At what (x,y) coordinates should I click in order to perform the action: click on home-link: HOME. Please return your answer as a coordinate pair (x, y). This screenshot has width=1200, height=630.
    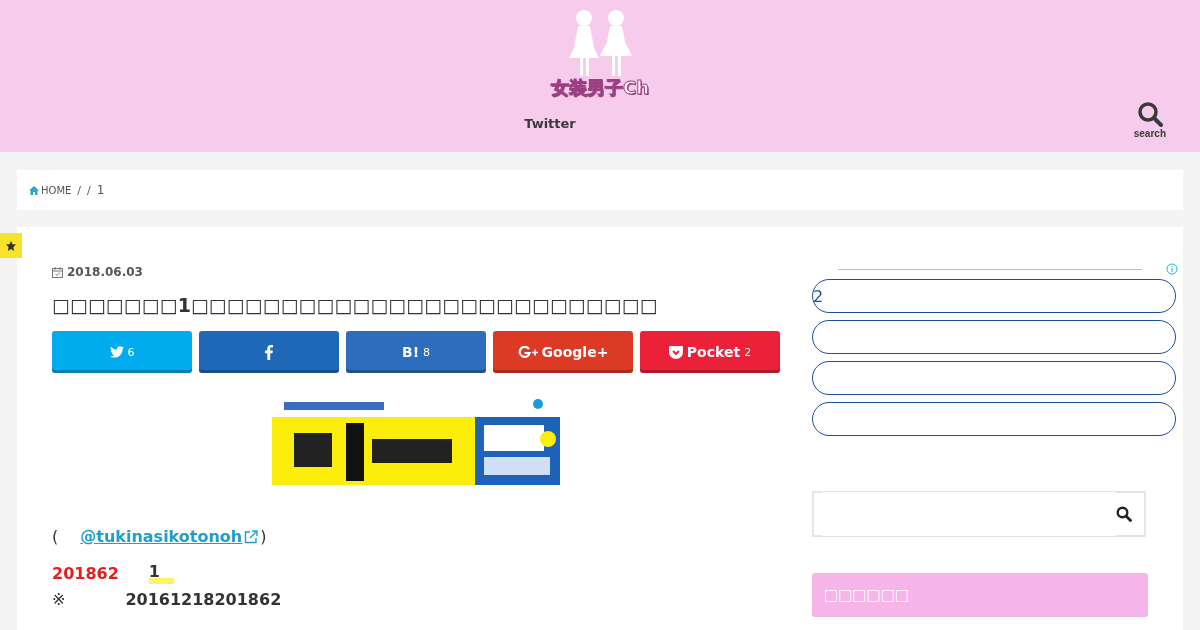
    Looking at the image, I should click on (50, 190).